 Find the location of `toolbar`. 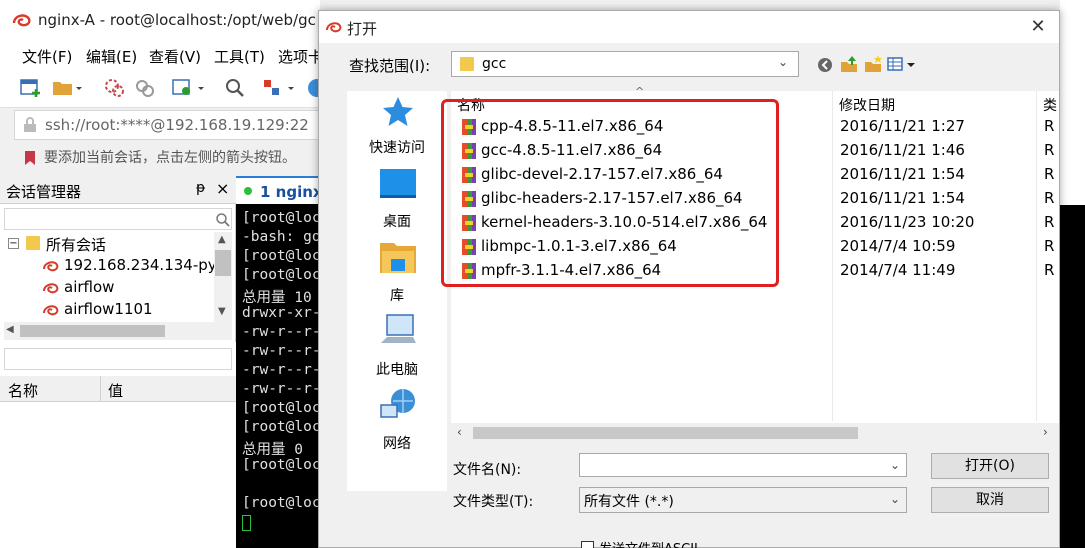

toolbar is located at coordinates (160, 88).